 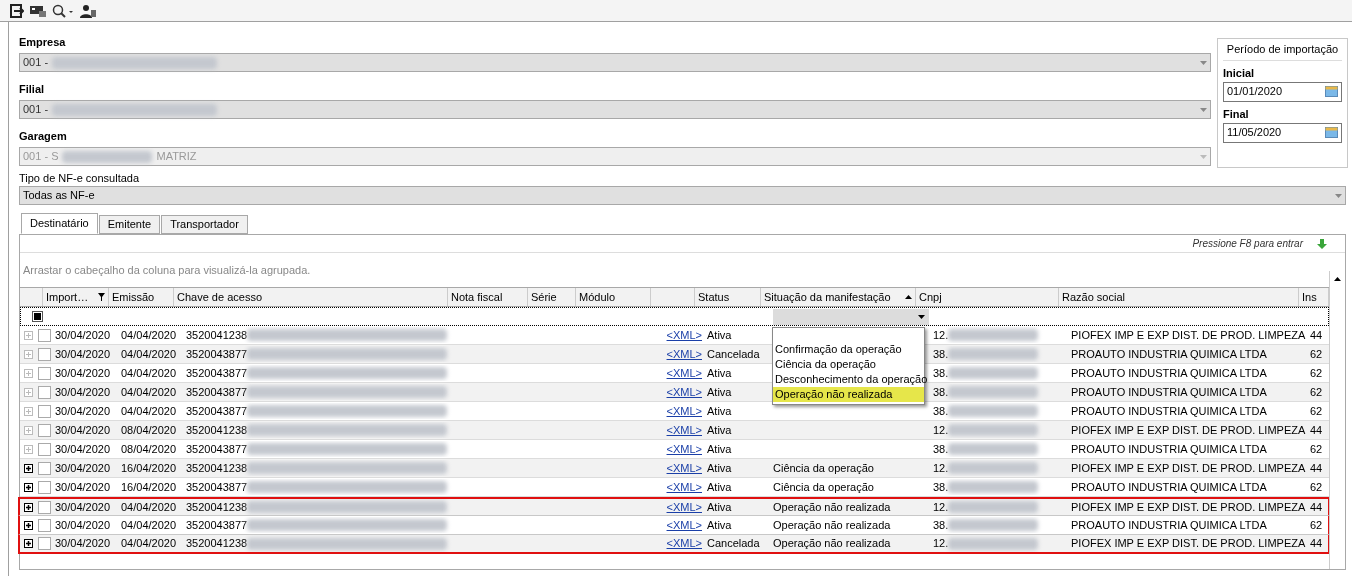 I want to click on dropdown-option: Operação não realizada, so click(x=848, y=394).